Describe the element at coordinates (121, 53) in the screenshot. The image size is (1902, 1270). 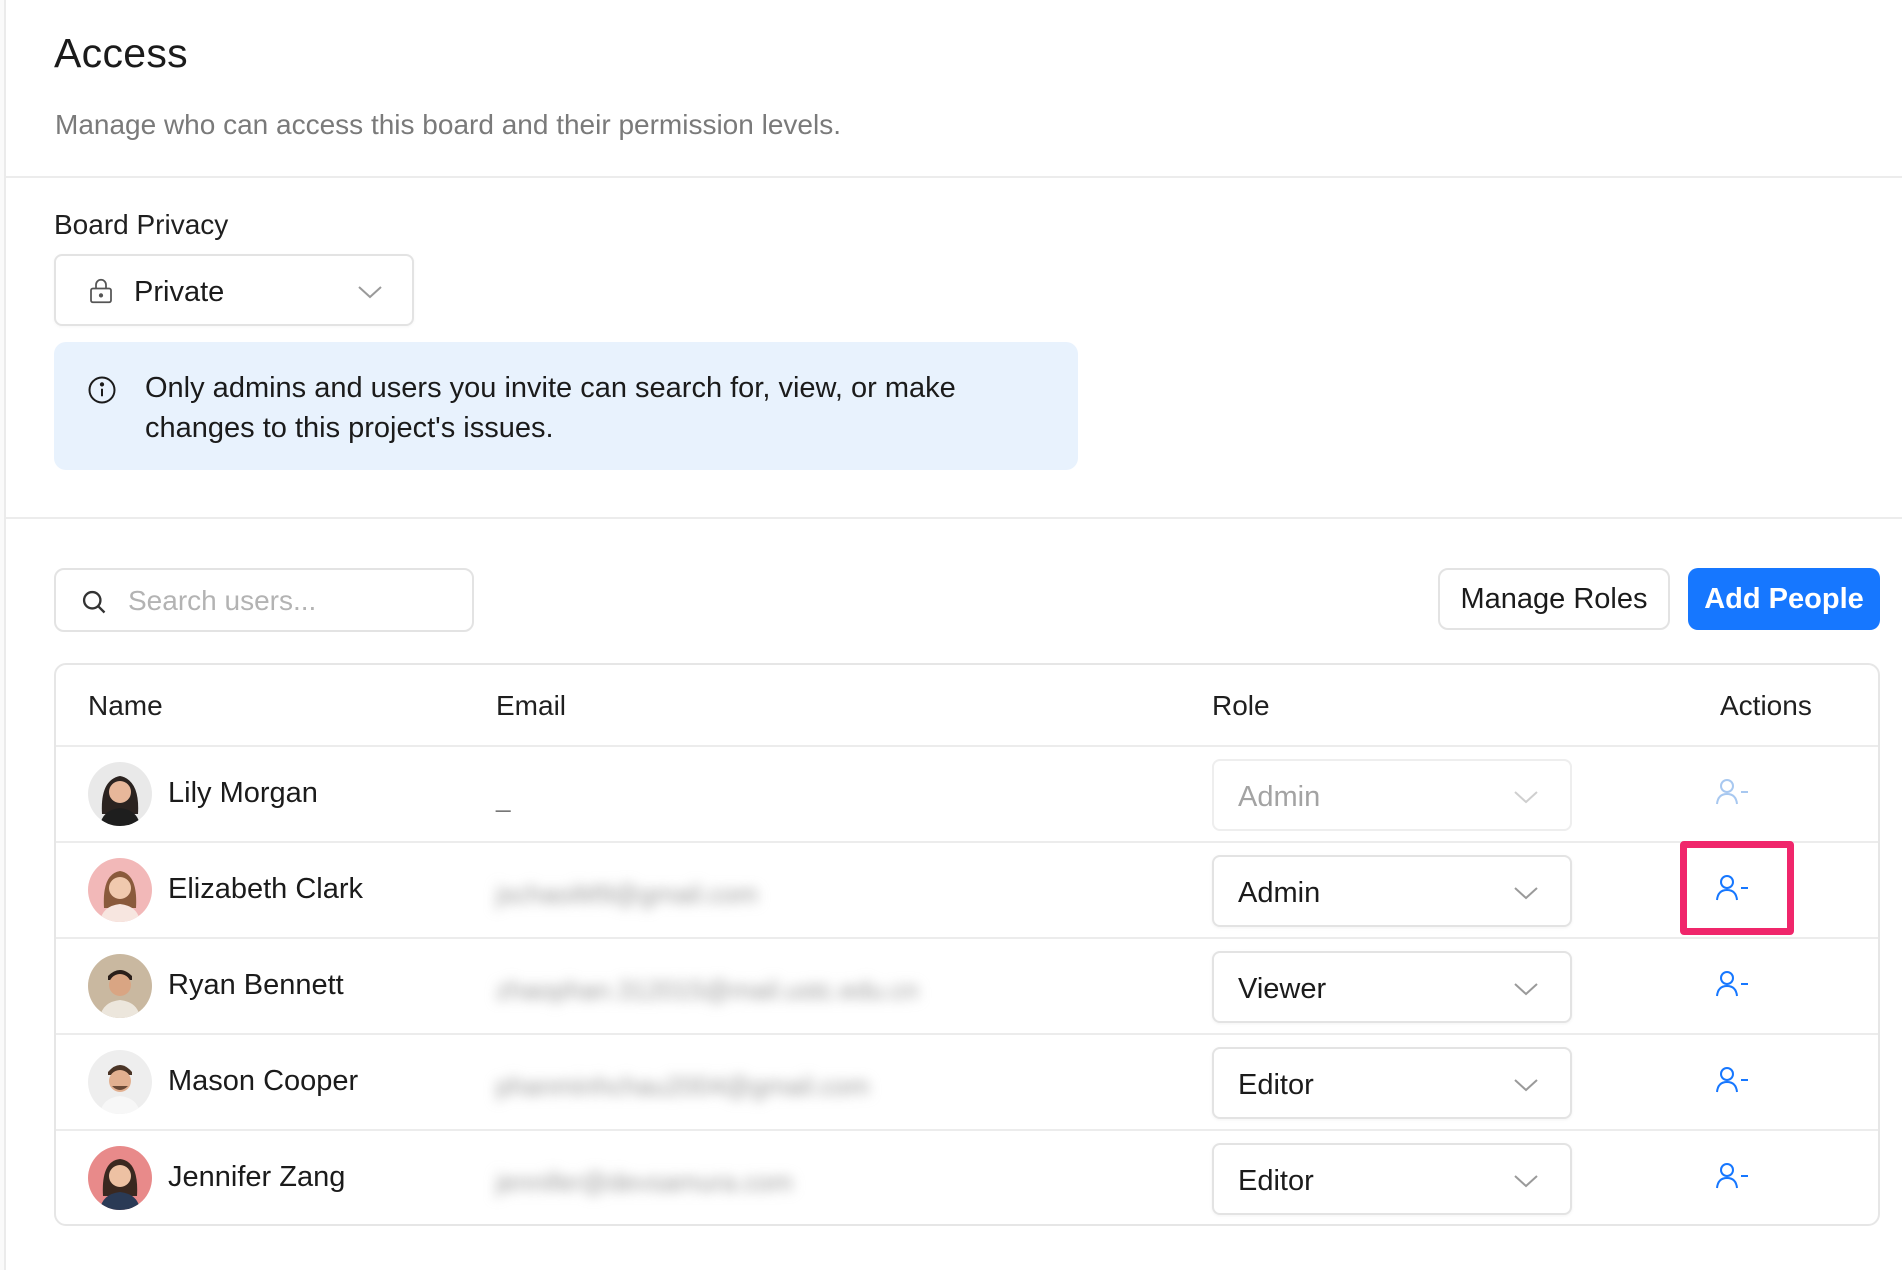
I see `page-title: Access` at that location.